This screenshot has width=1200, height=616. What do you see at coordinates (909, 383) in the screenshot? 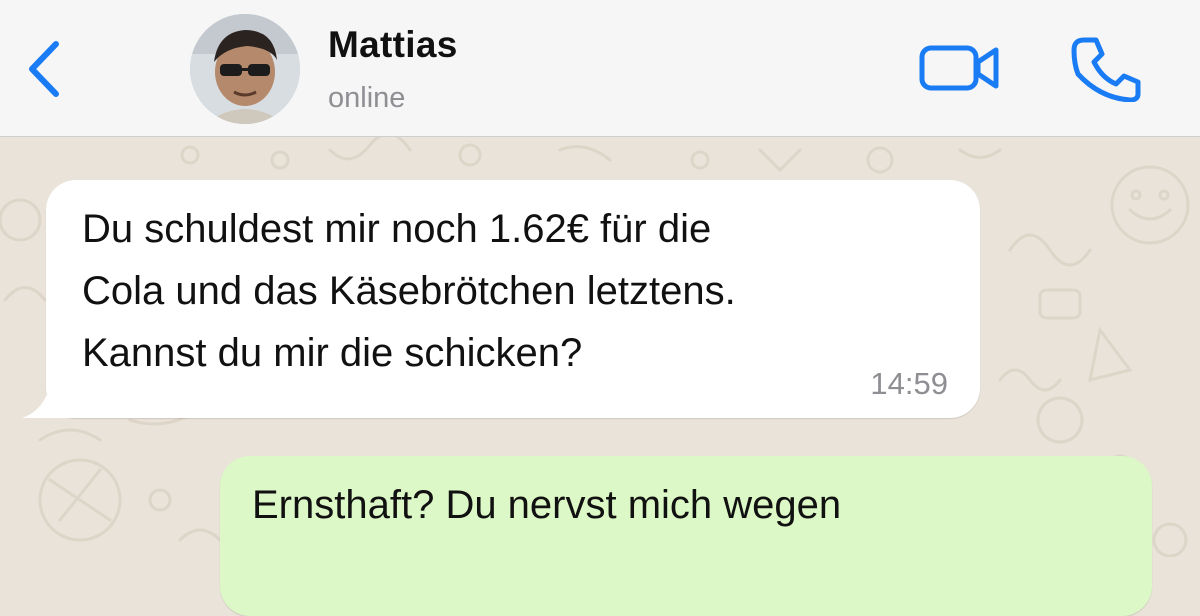
I see `message-timestamp: 14:59` at bounding box center [909, 383].